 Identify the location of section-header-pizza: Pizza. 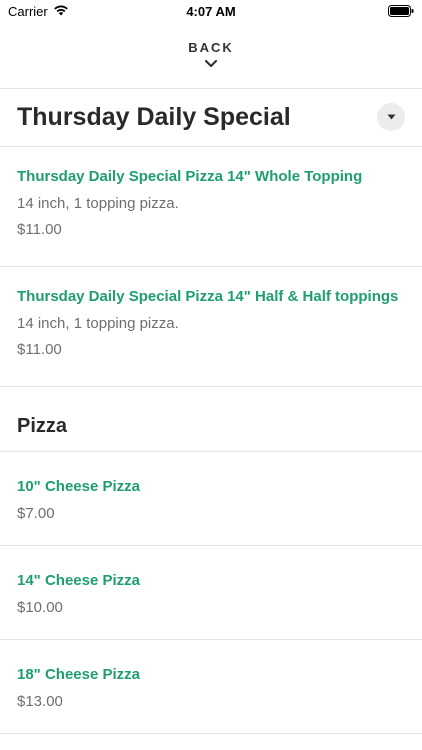
(211, 419).